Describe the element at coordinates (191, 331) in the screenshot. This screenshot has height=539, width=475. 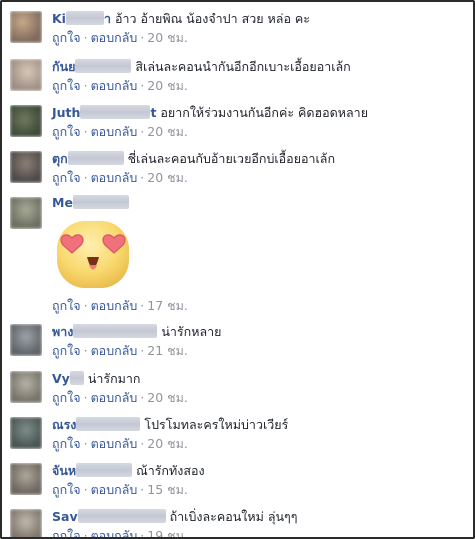
I see `comment-text: น่ารักหลาย` at that location.